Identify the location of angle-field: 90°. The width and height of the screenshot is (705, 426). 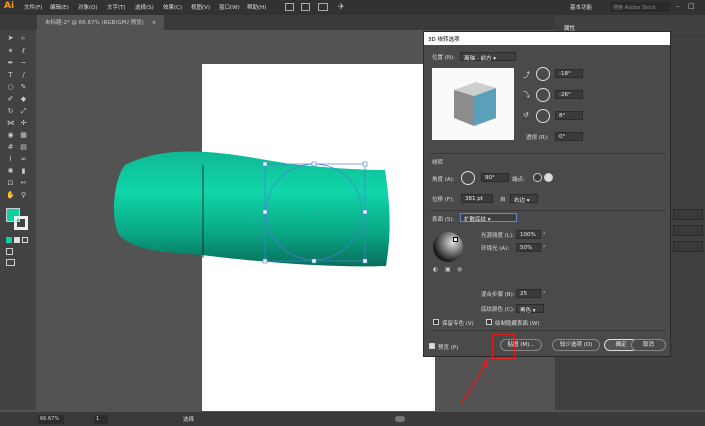
(495, 177).